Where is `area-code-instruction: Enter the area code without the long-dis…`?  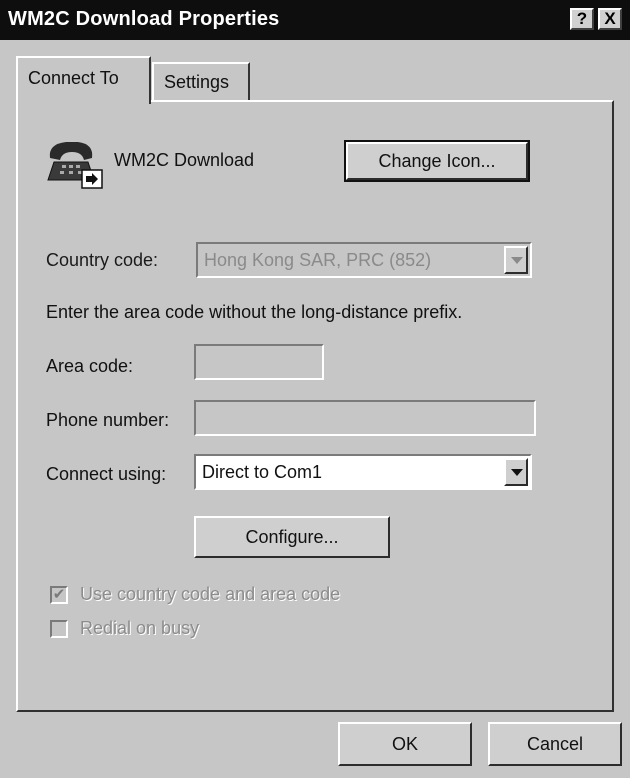 area-code-instruction: Enter the area code without the long-dis… is located at coordinates (254, 312).